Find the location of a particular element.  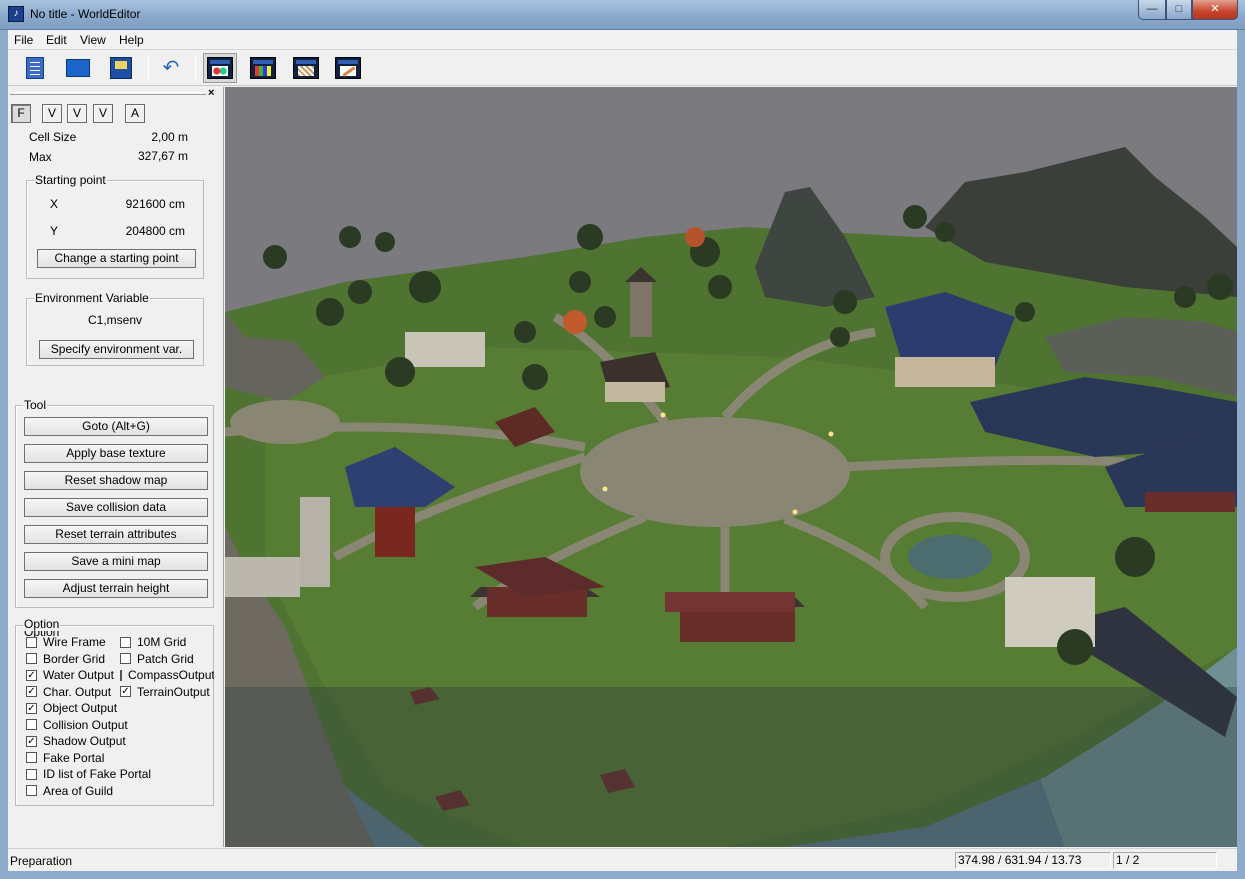

undo-button: ↶ is located at coordinates (171, 68).